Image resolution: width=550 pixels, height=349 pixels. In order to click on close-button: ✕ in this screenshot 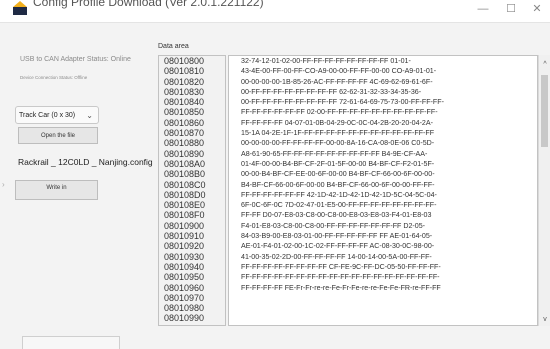, I will do `click(537, 9)`.